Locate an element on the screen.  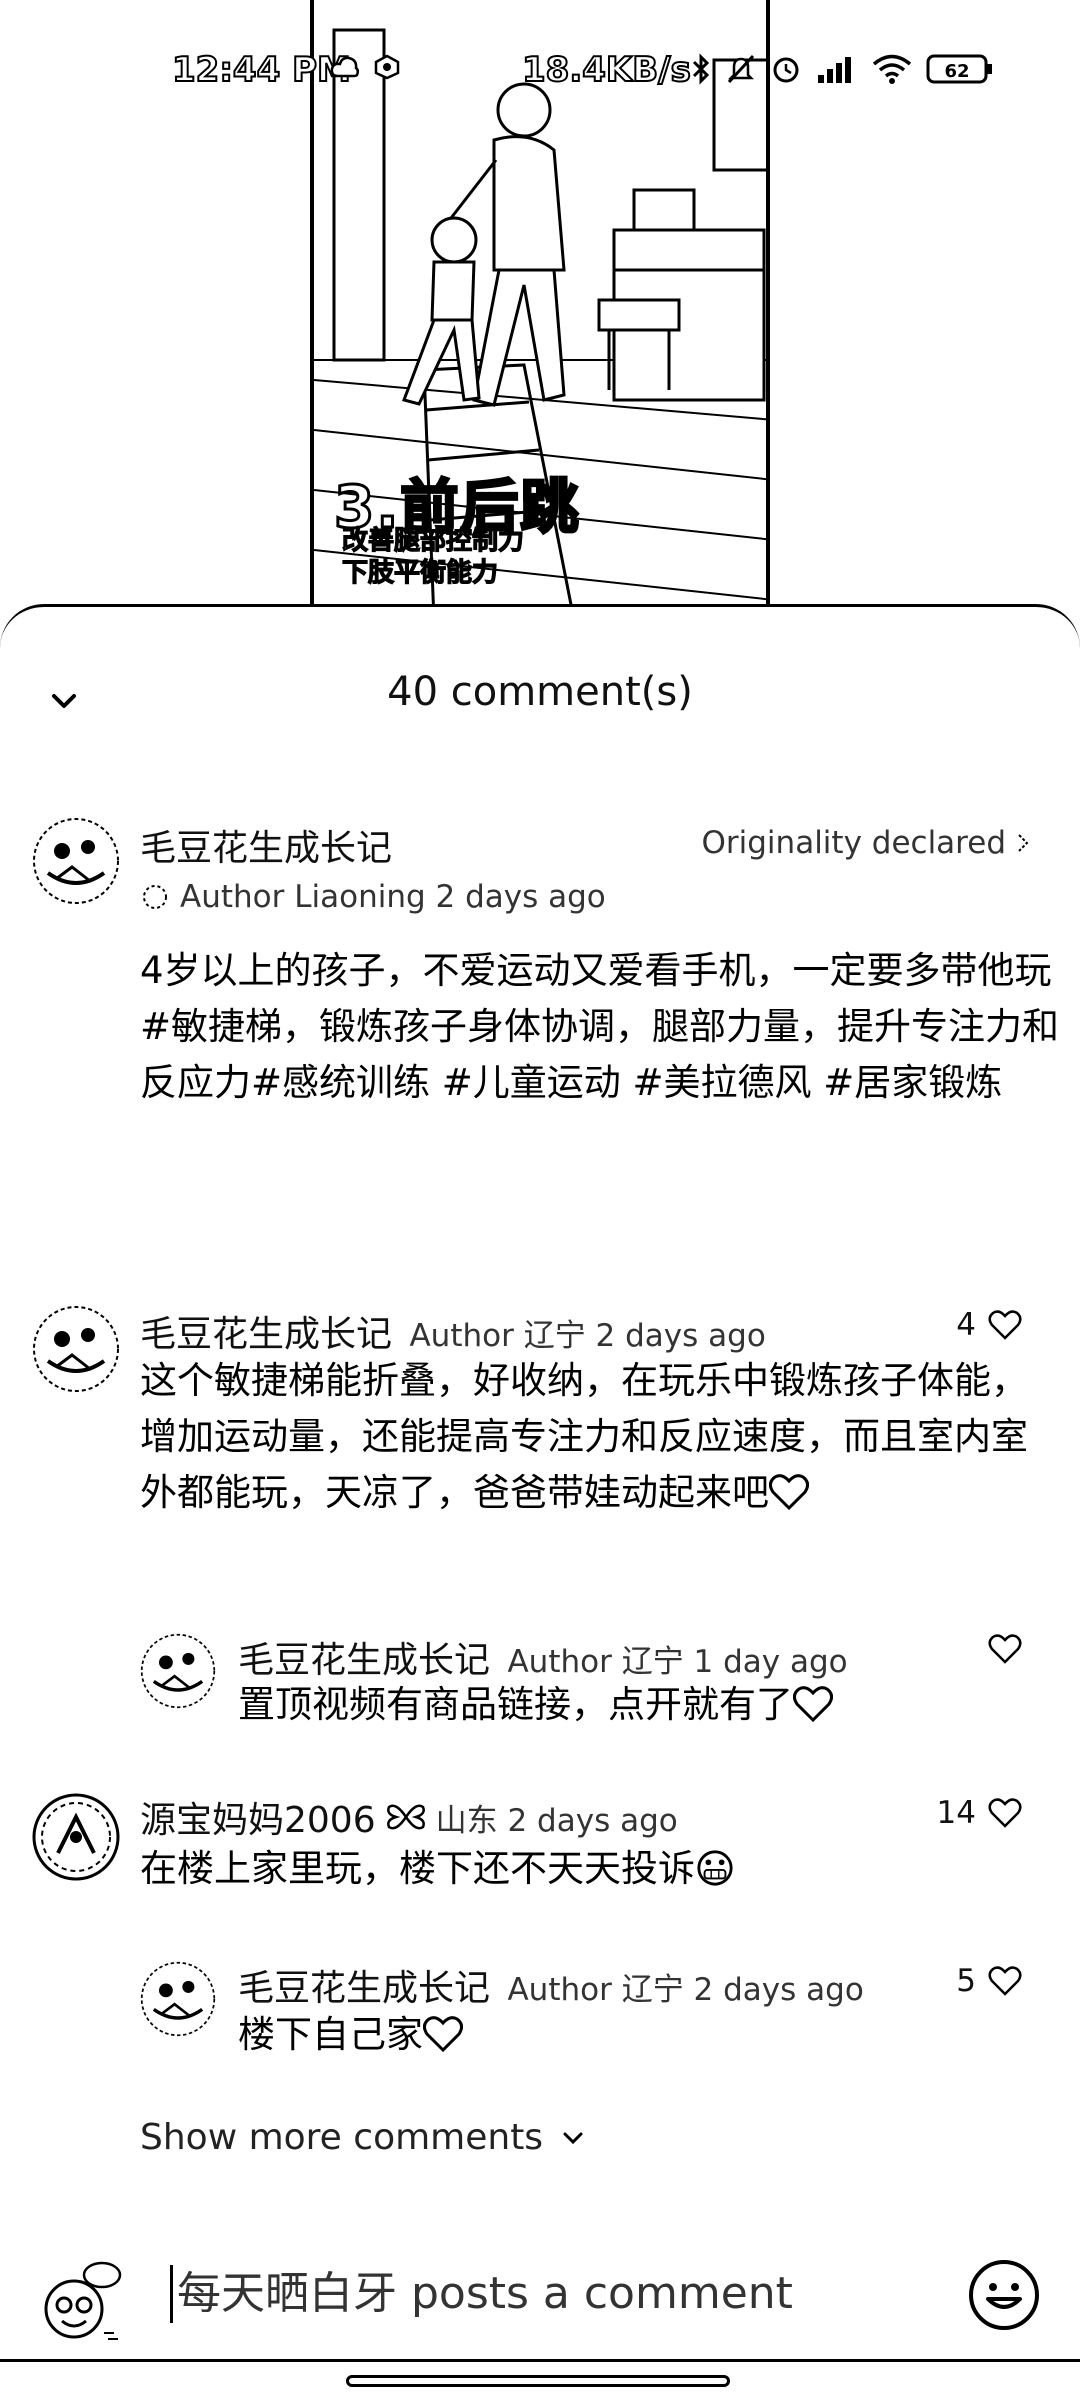
reply-author-name: 毛豆花生成长记 Author 辽宁 1 day ago is located at coordinates (543, 1657).